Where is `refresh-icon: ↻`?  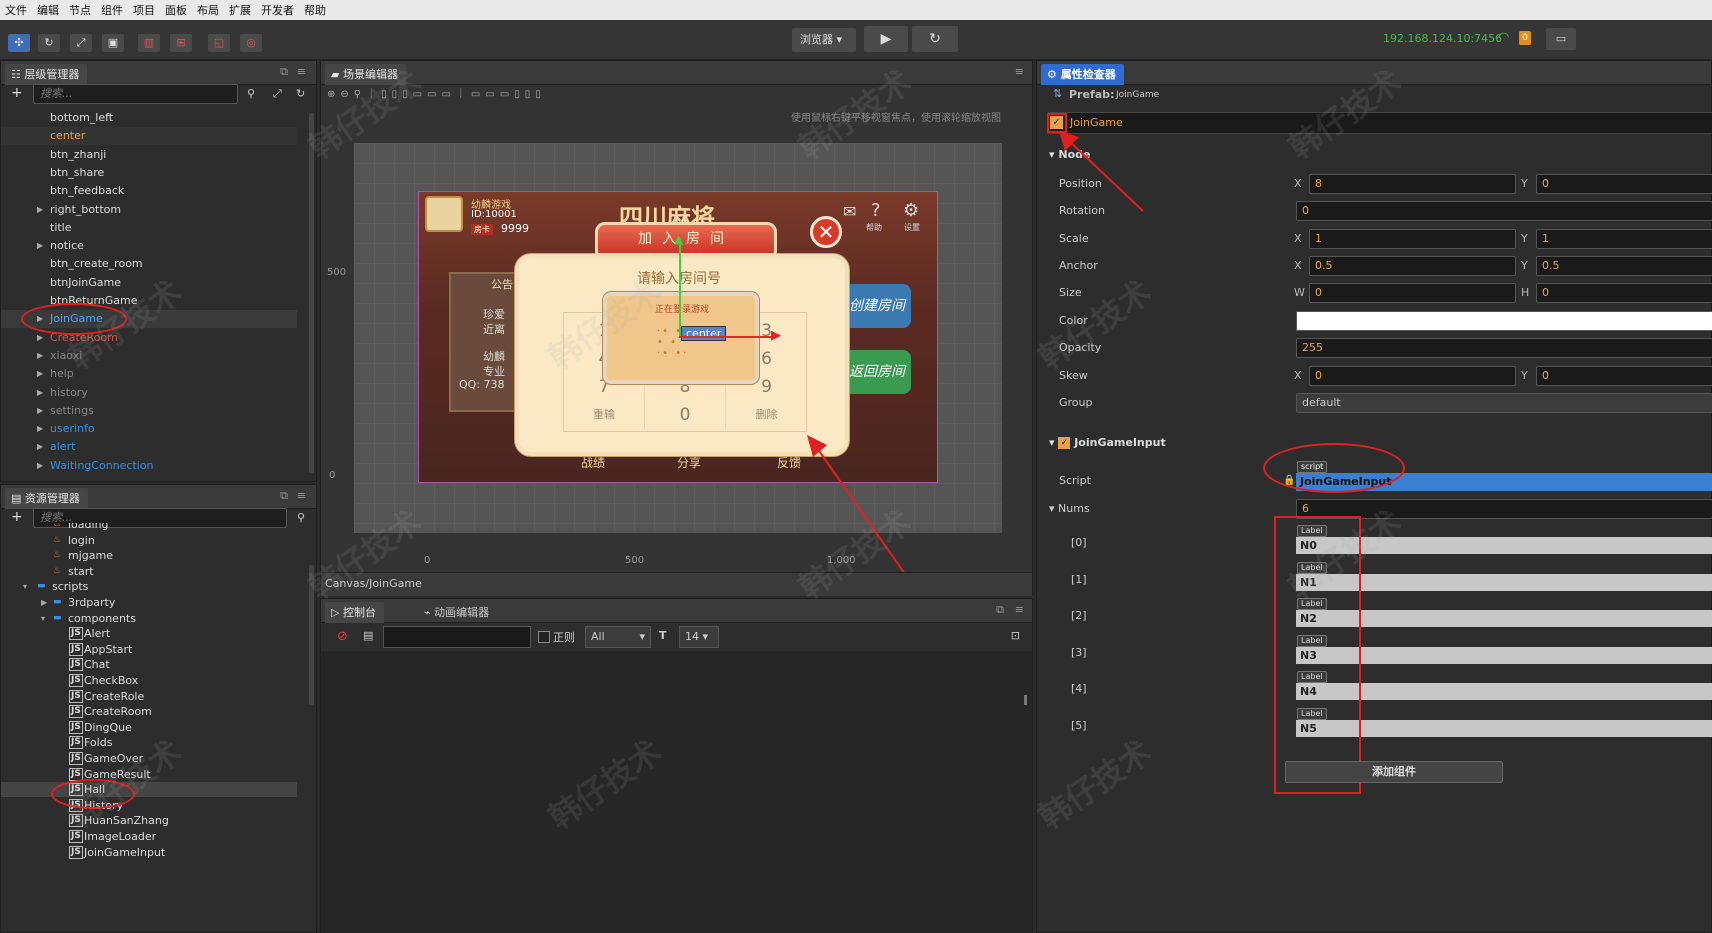
refresh-icon: ↻ is located at coordinates (935, 39).